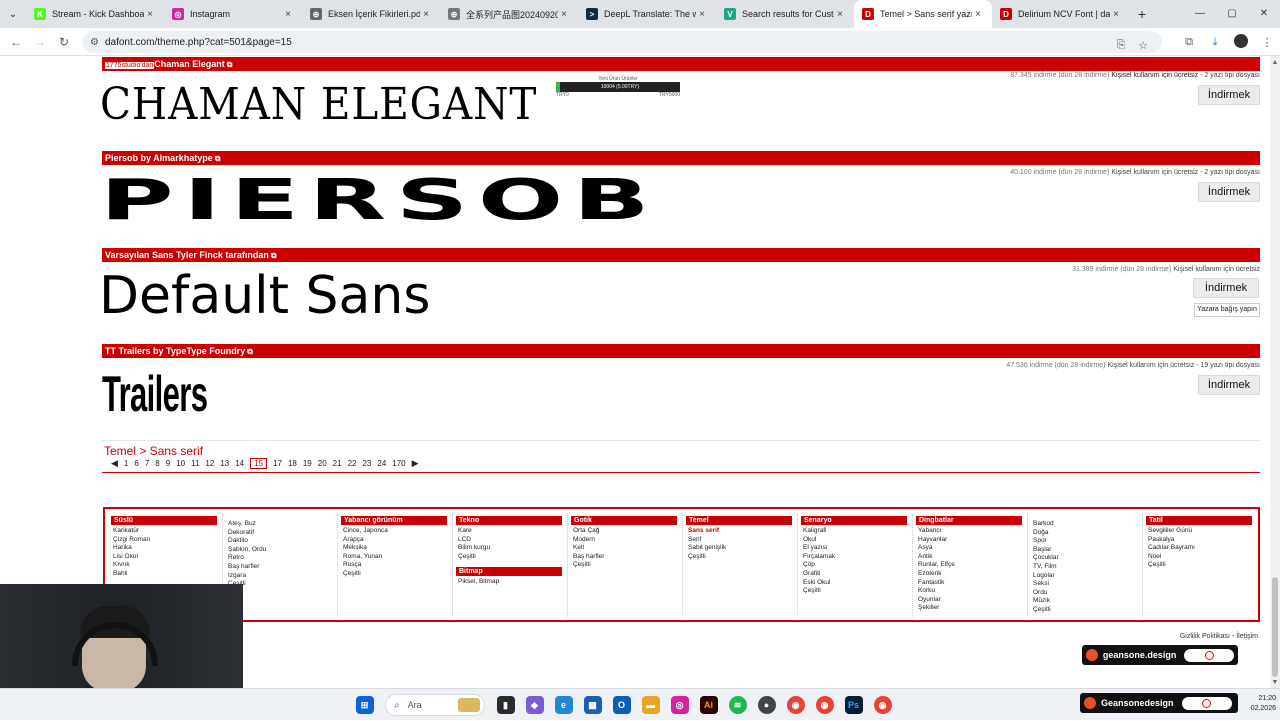 The image size is (1280, 721). What do you see at coordinates (853, 705) in the screenshot?
I see `photoshop-icon: Ps` at bounding box center [853, 705].